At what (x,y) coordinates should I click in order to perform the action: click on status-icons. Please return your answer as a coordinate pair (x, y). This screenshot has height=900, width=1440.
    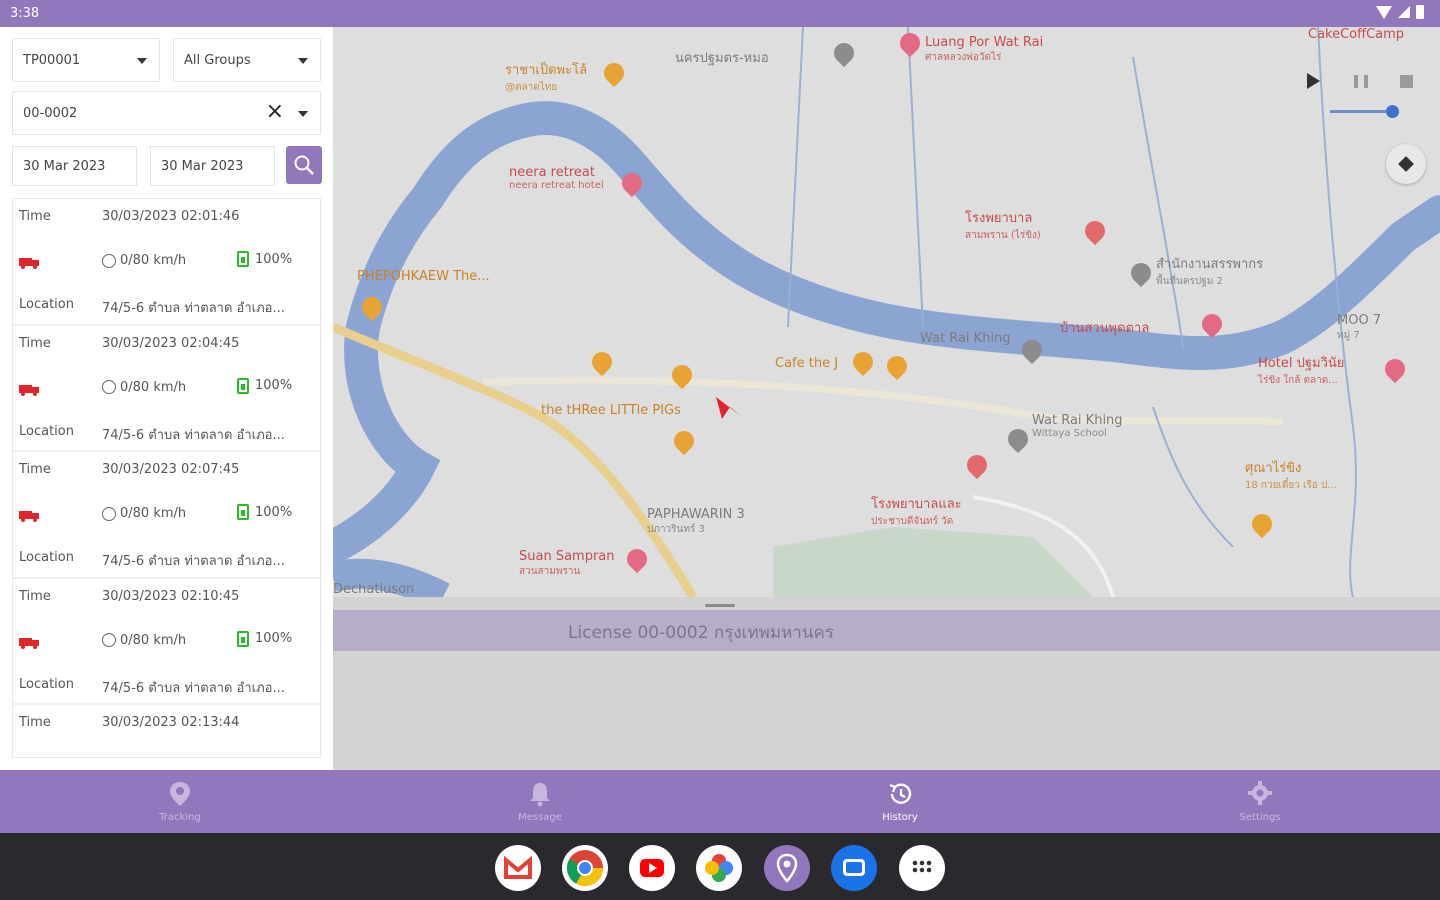
    Looking at the image, I should click on (1400, 12).